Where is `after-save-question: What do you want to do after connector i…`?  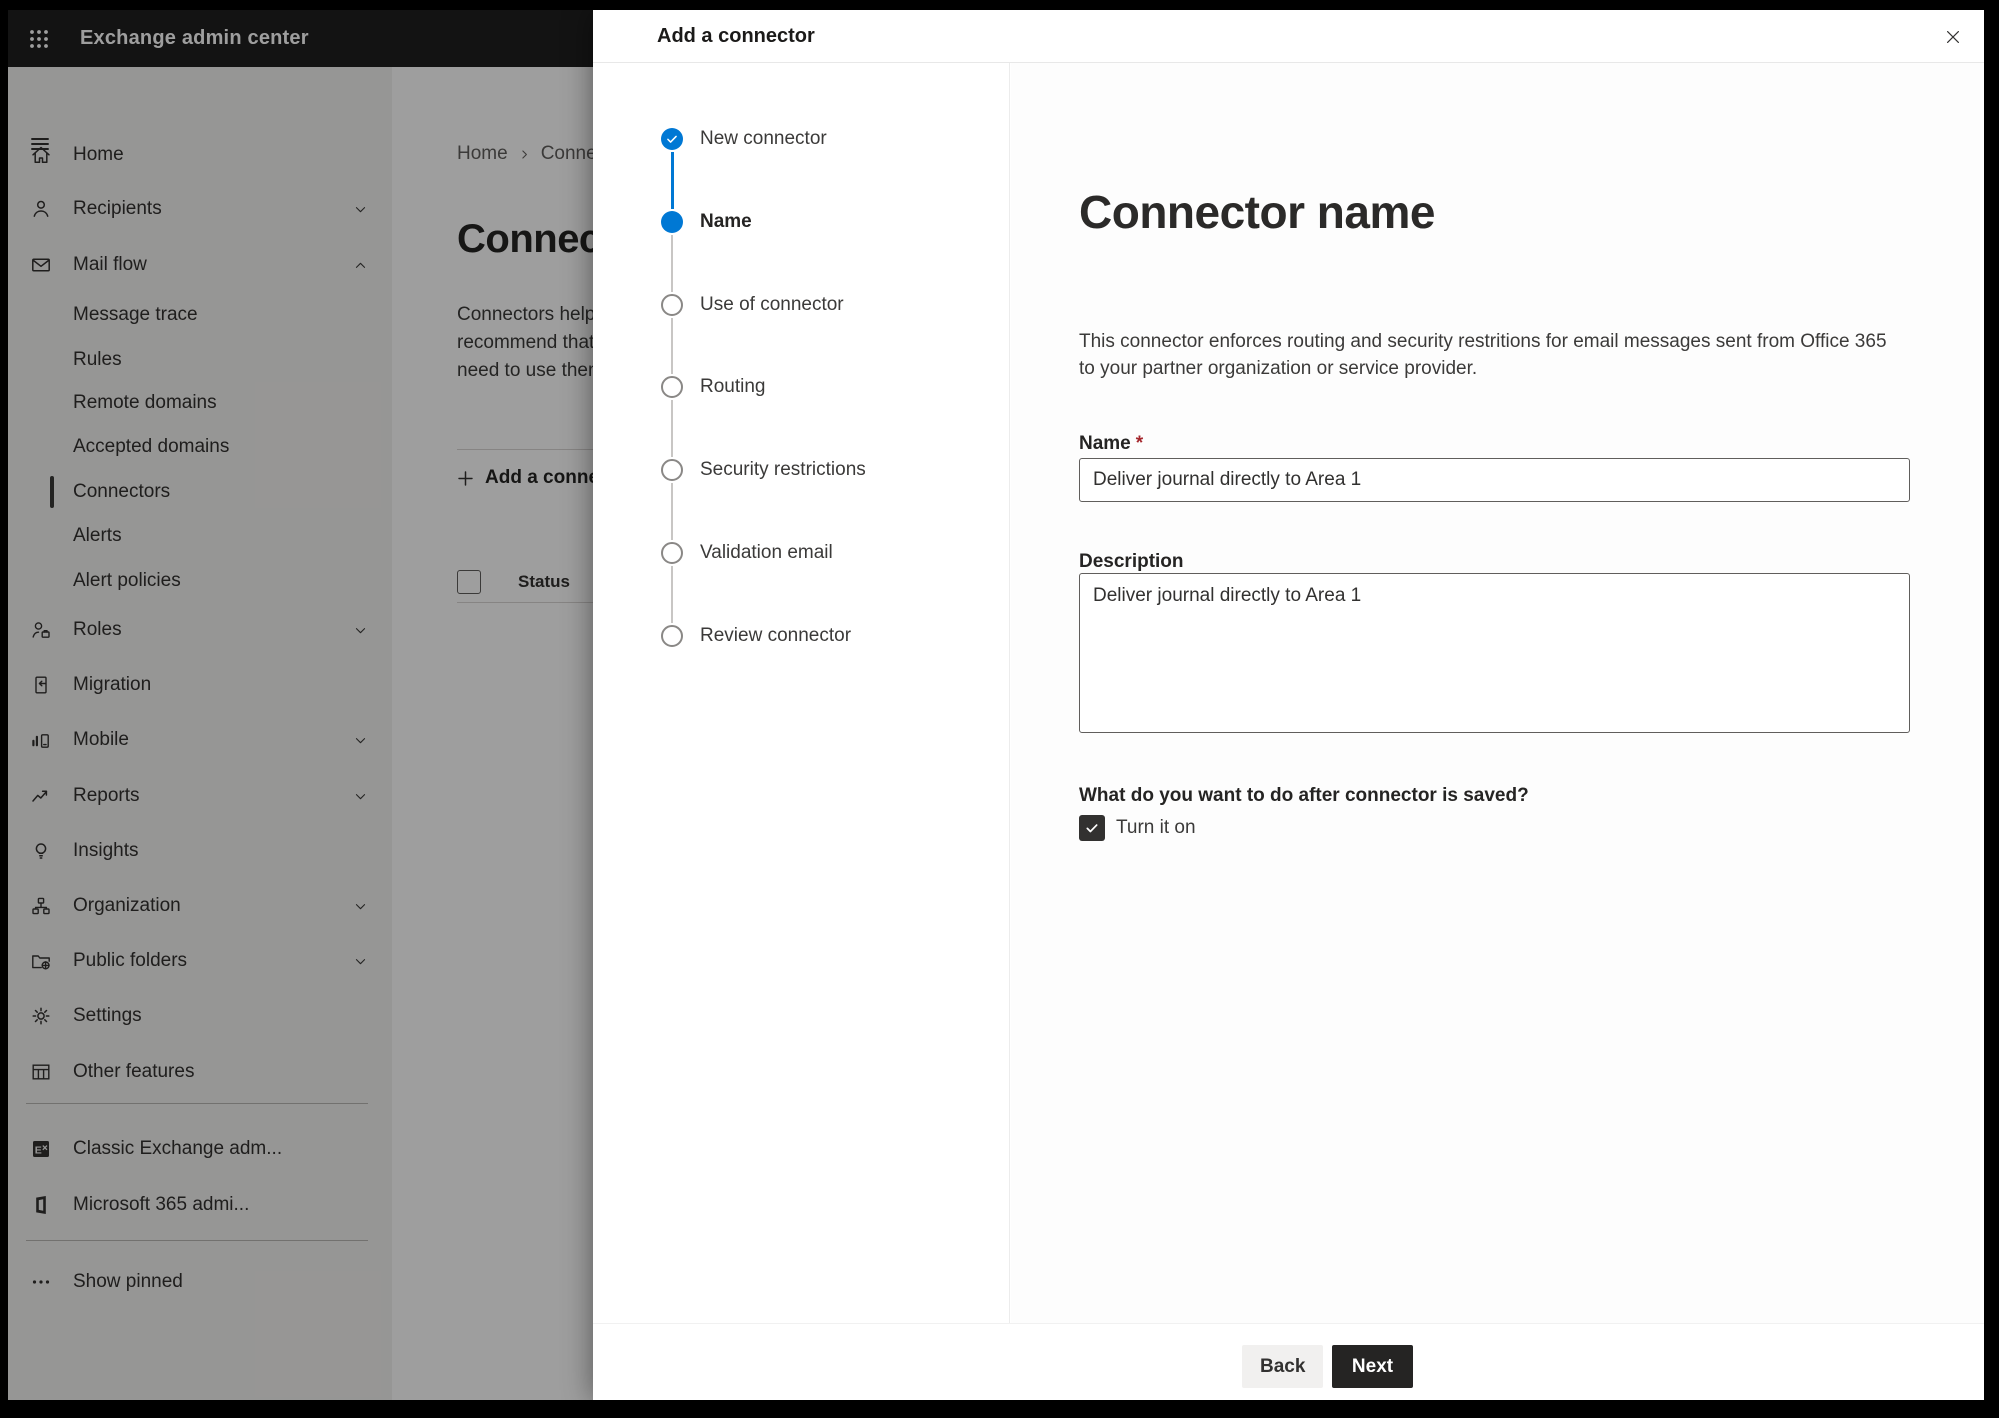
after-save-question: What do you want to do after connector i… is located at coordinates (1304, 795).